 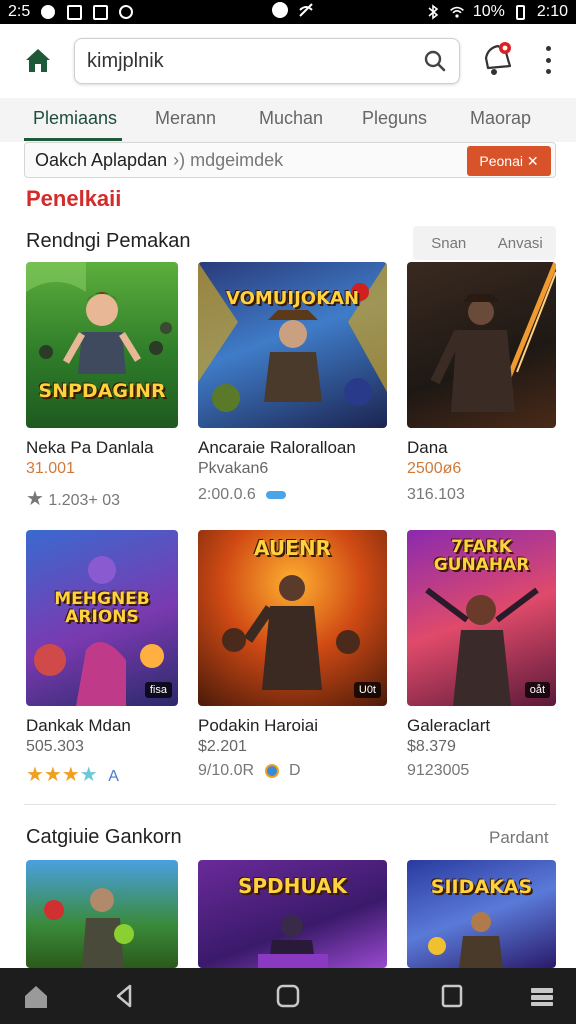 What do you see at coordinates (481, 618) in the screenshot?
I see `game-thumbnail: 7FARK GUNAHAR oåt` at bounding box center [481, 618].